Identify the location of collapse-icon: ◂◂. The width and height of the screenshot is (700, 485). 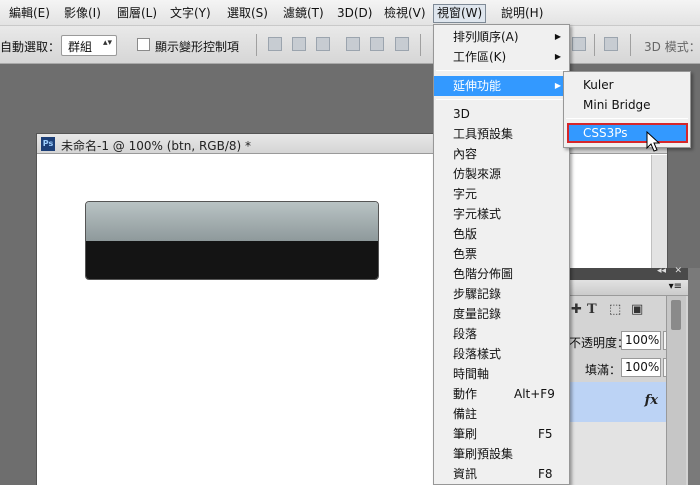
(661, 271).